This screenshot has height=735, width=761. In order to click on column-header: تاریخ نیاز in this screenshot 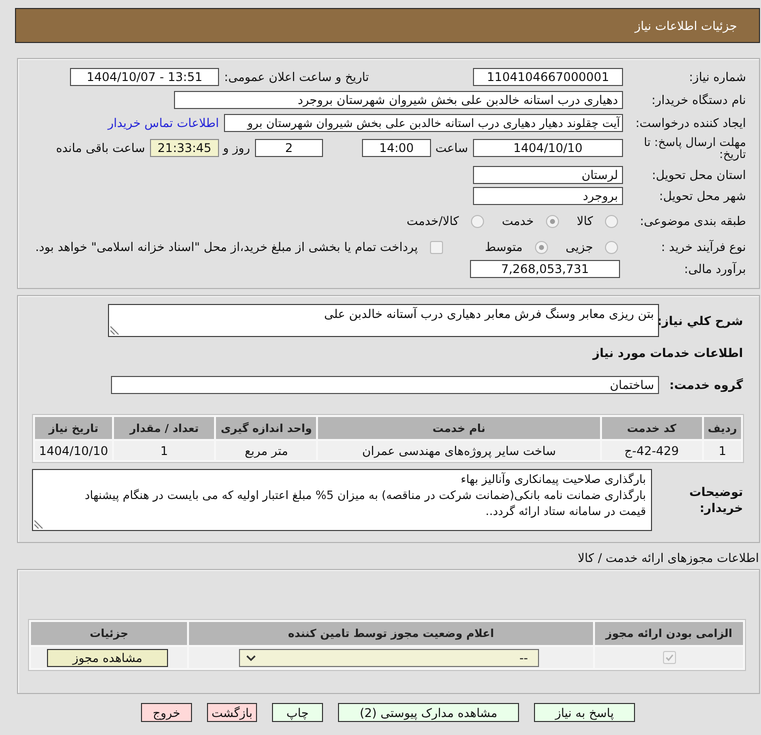, I will do `click(73, 428)`.